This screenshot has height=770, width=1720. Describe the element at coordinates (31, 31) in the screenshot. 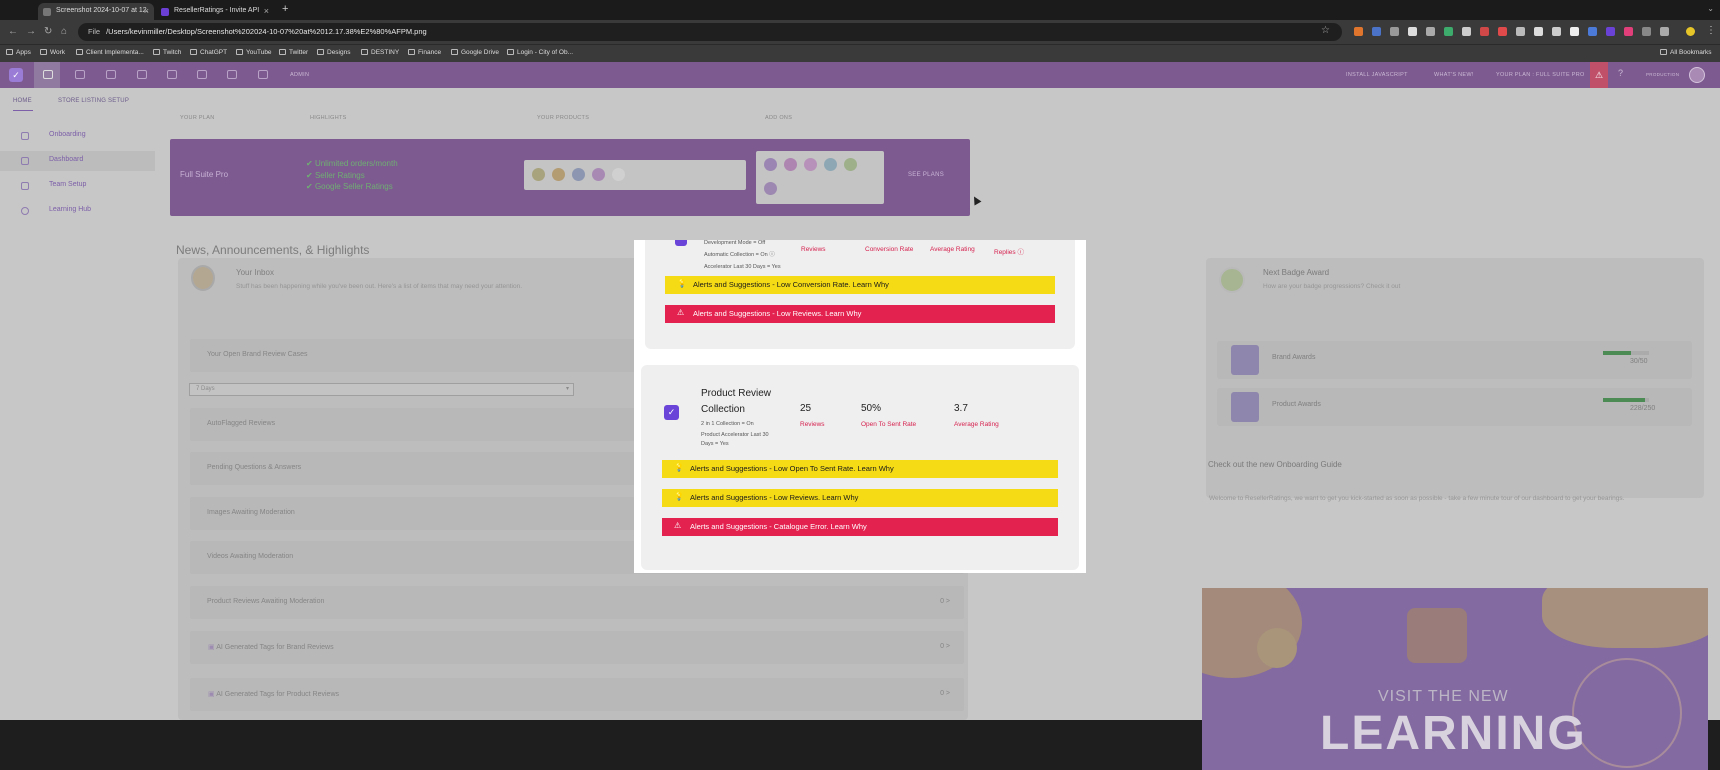

I see `forward-icon: →` at that location.